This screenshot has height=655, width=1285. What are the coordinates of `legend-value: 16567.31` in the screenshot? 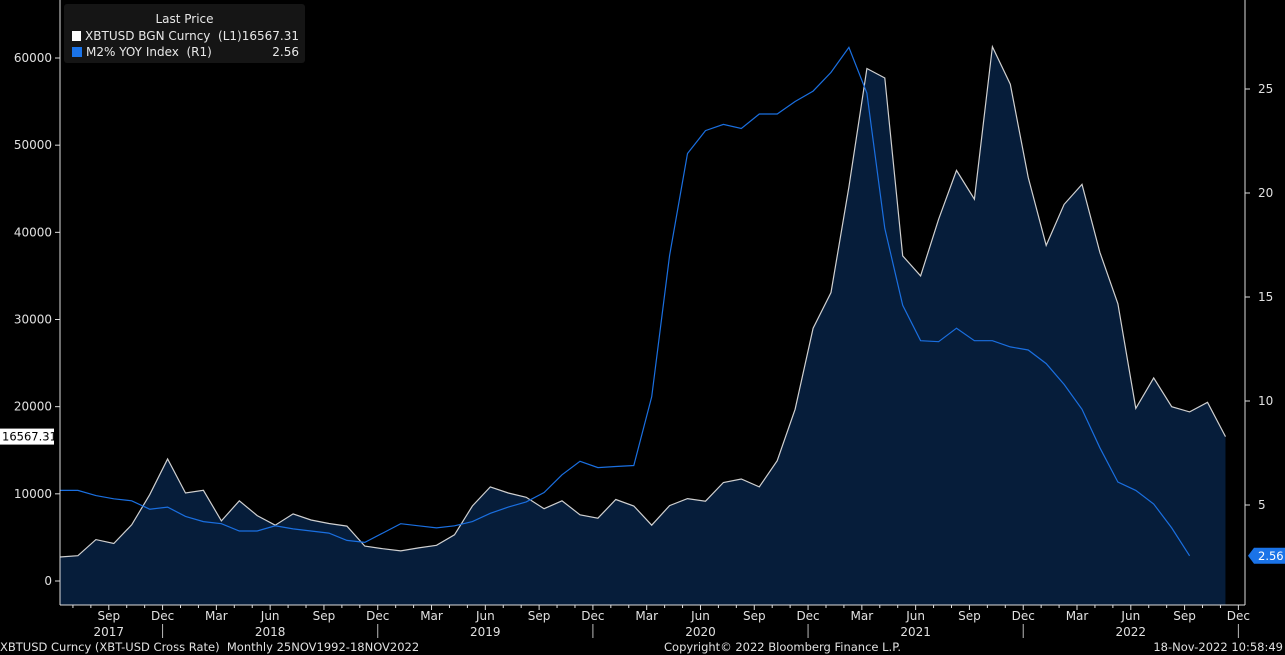 It's located at (270, 36).